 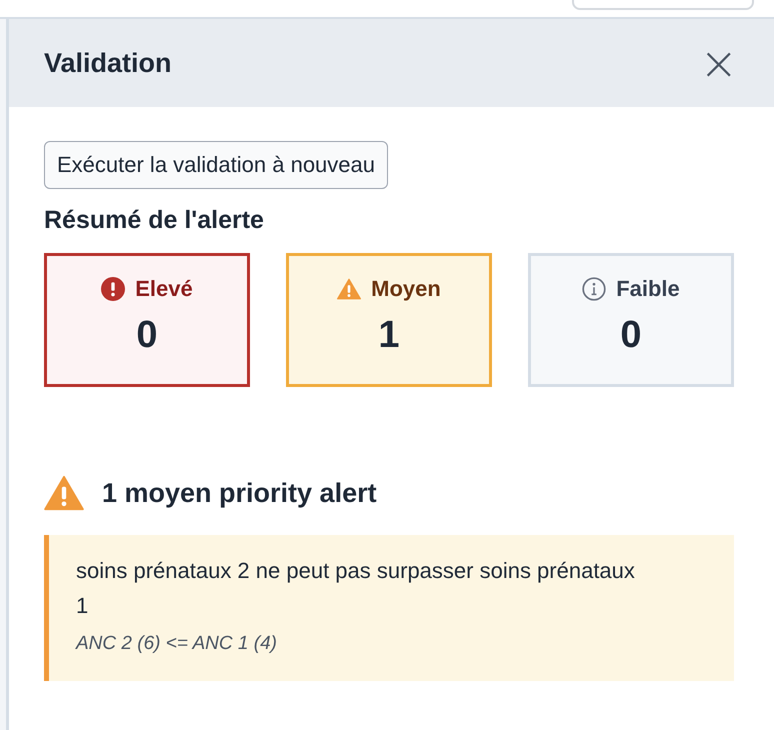 What do you see at coordinates (216, 165) in the screenshot?
I see `rerun-validation-button: Exécuter la validation à nouveau` at bounding box center [216, 165].